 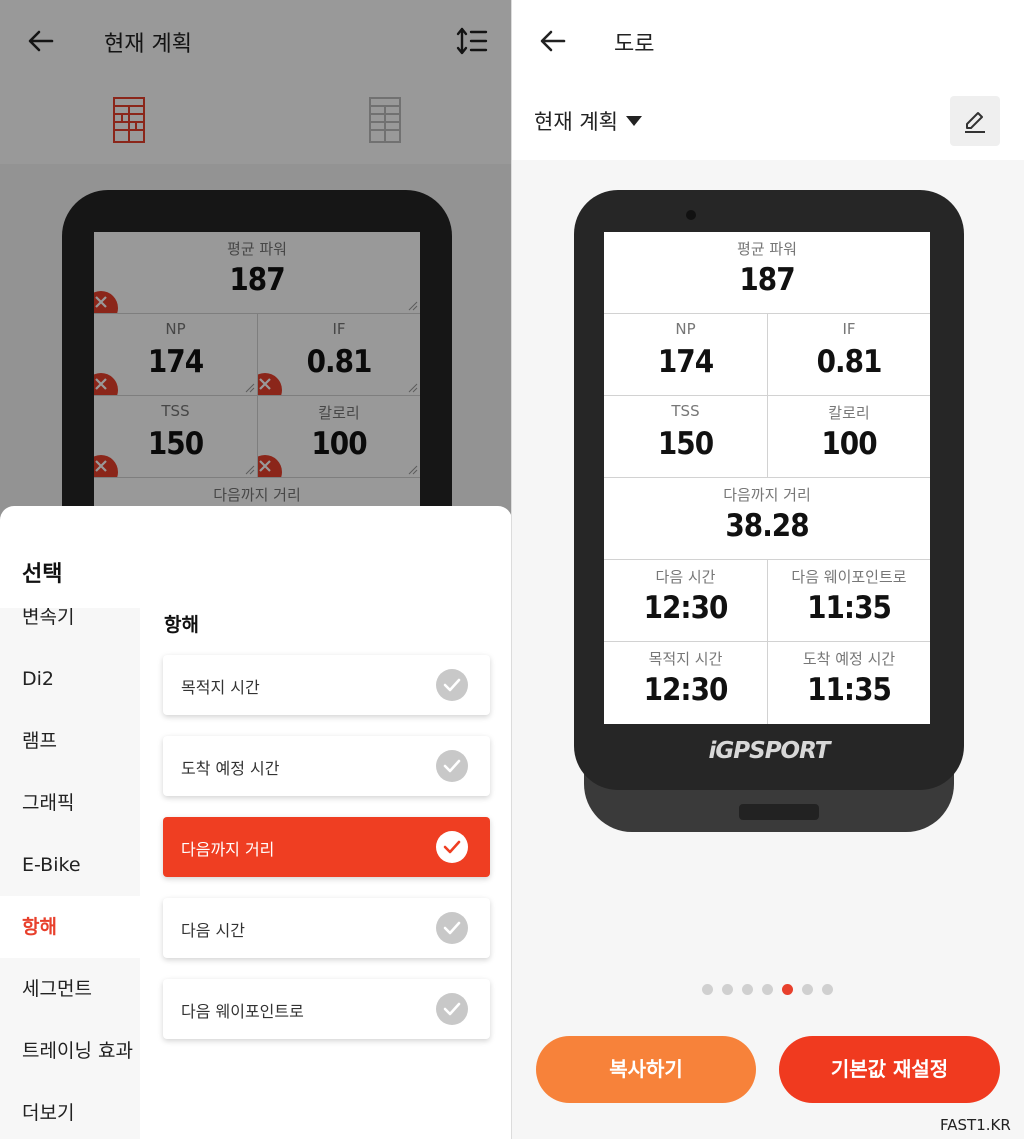 I want to click on back-arrow-icon, so click(x=553, y=41).